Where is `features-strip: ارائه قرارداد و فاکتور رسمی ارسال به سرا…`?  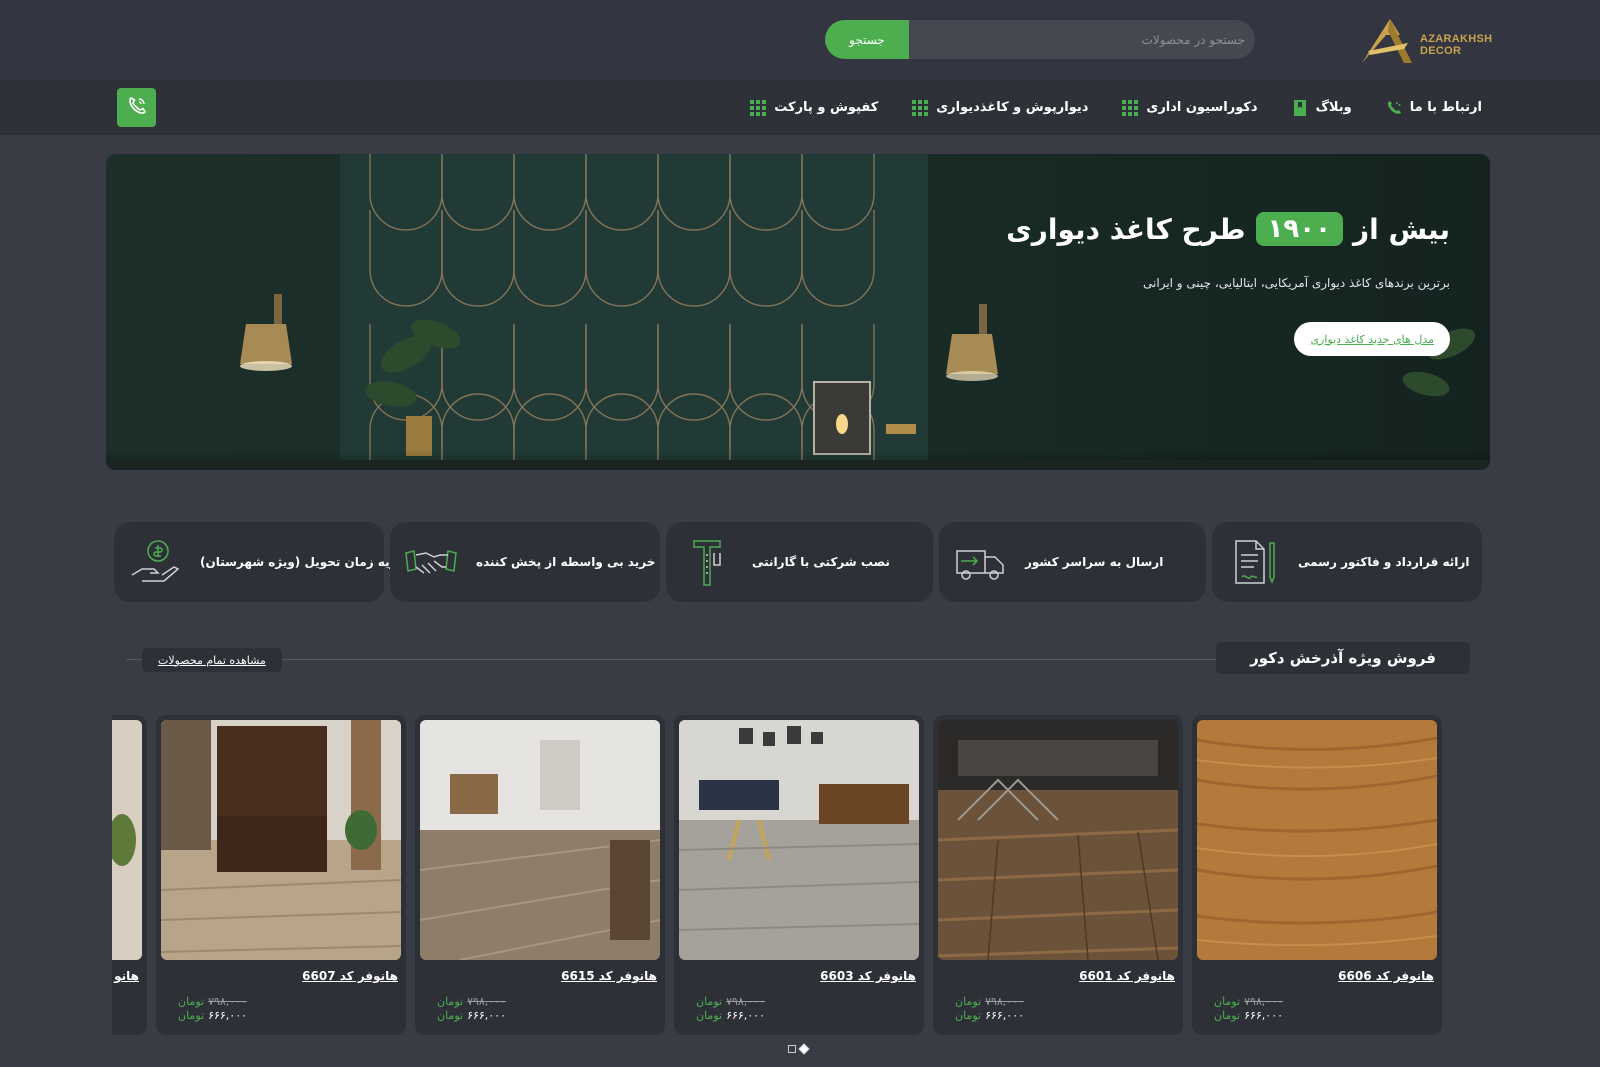 features-strip: ارائه قرارداد و فاکتور رسمی ارسال به سرا… is located at coordinates (798, 562).